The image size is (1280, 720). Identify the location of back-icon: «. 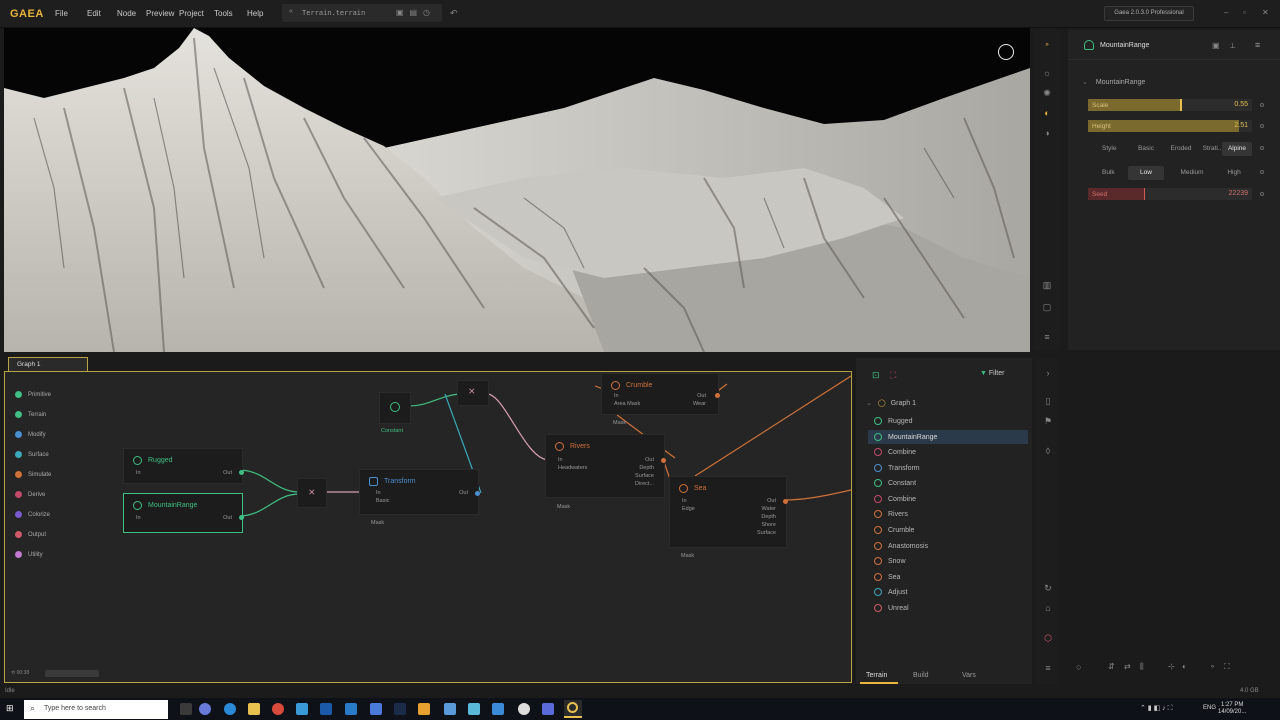
(291, 11).